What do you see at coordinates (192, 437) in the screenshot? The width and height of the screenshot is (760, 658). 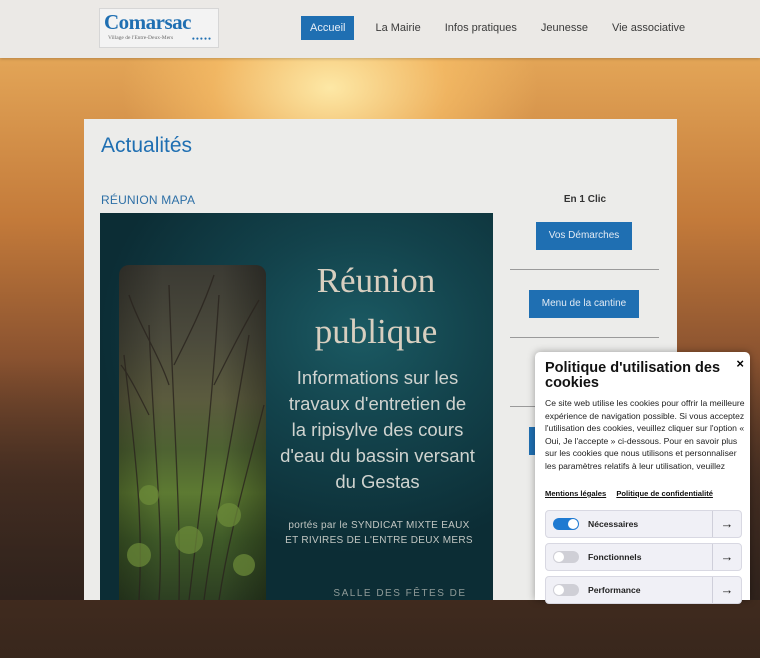 I see `tree-illustration` at bounding box center [192, 437].